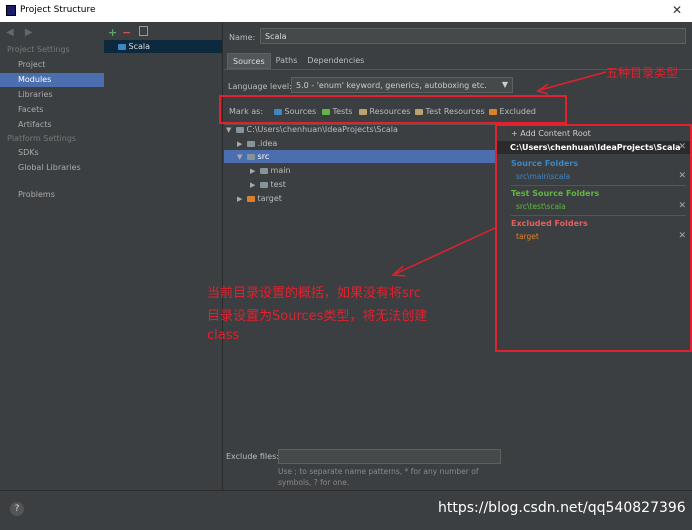  I want to click on annotation-line-1: 当前目录设置的概括，如果没有将src, so click(314, 293).